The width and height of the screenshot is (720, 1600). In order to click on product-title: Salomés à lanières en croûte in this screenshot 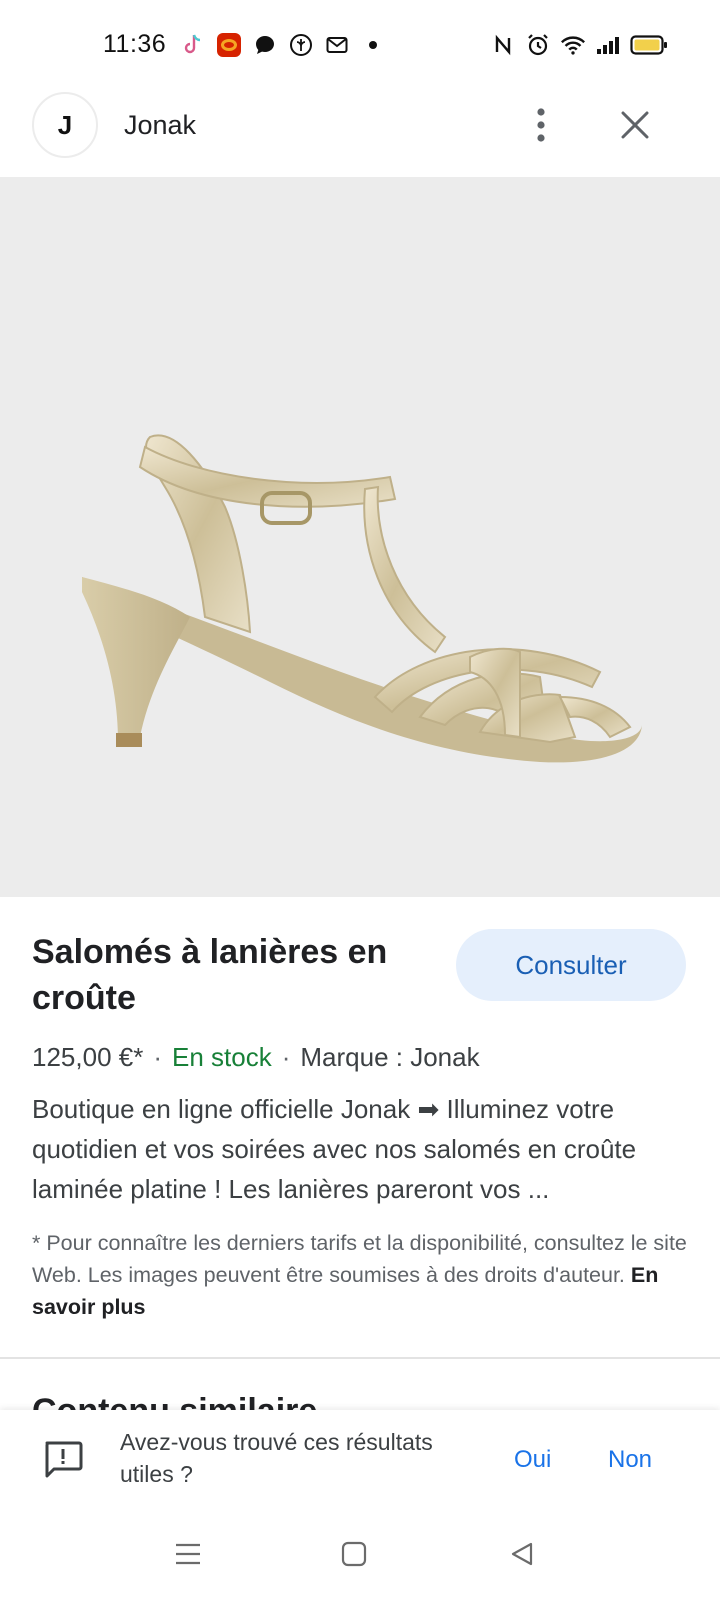, I will do `click(210, 975)`.